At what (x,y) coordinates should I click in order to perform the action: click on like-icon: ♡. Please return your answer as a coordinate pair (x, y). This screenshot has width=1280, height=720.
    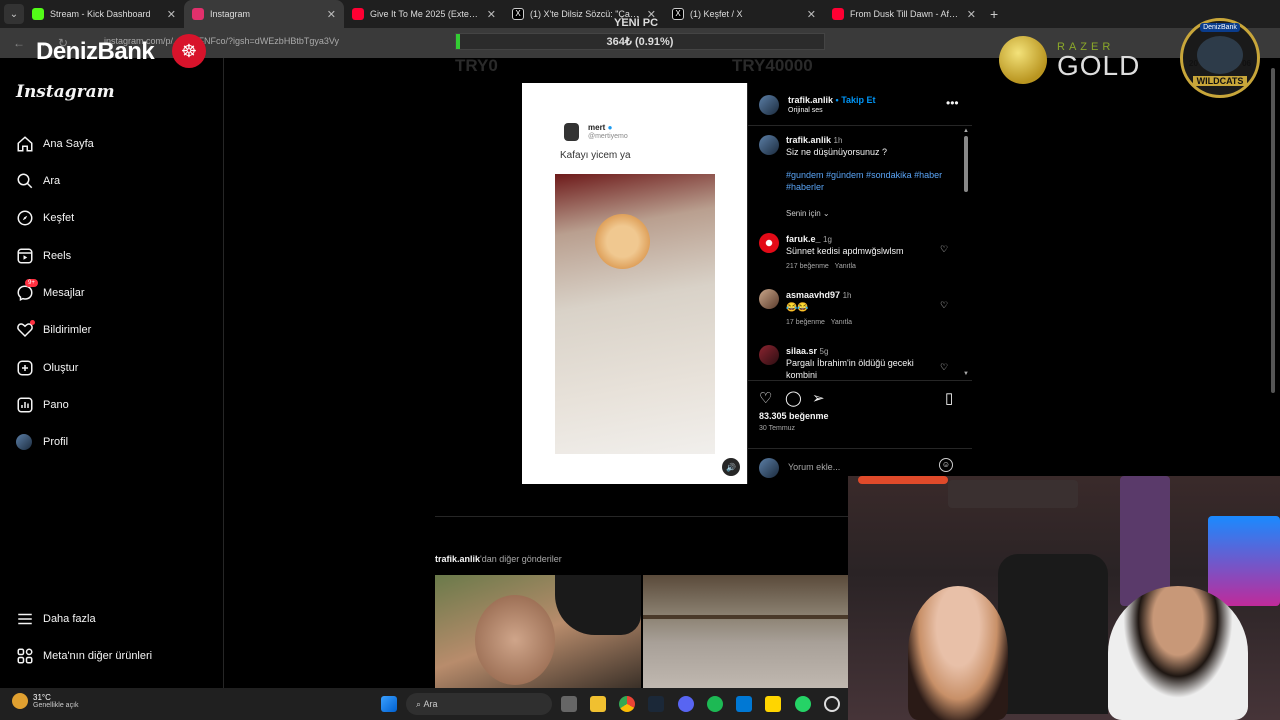
    Looking at the image, I should click on (765, 398).